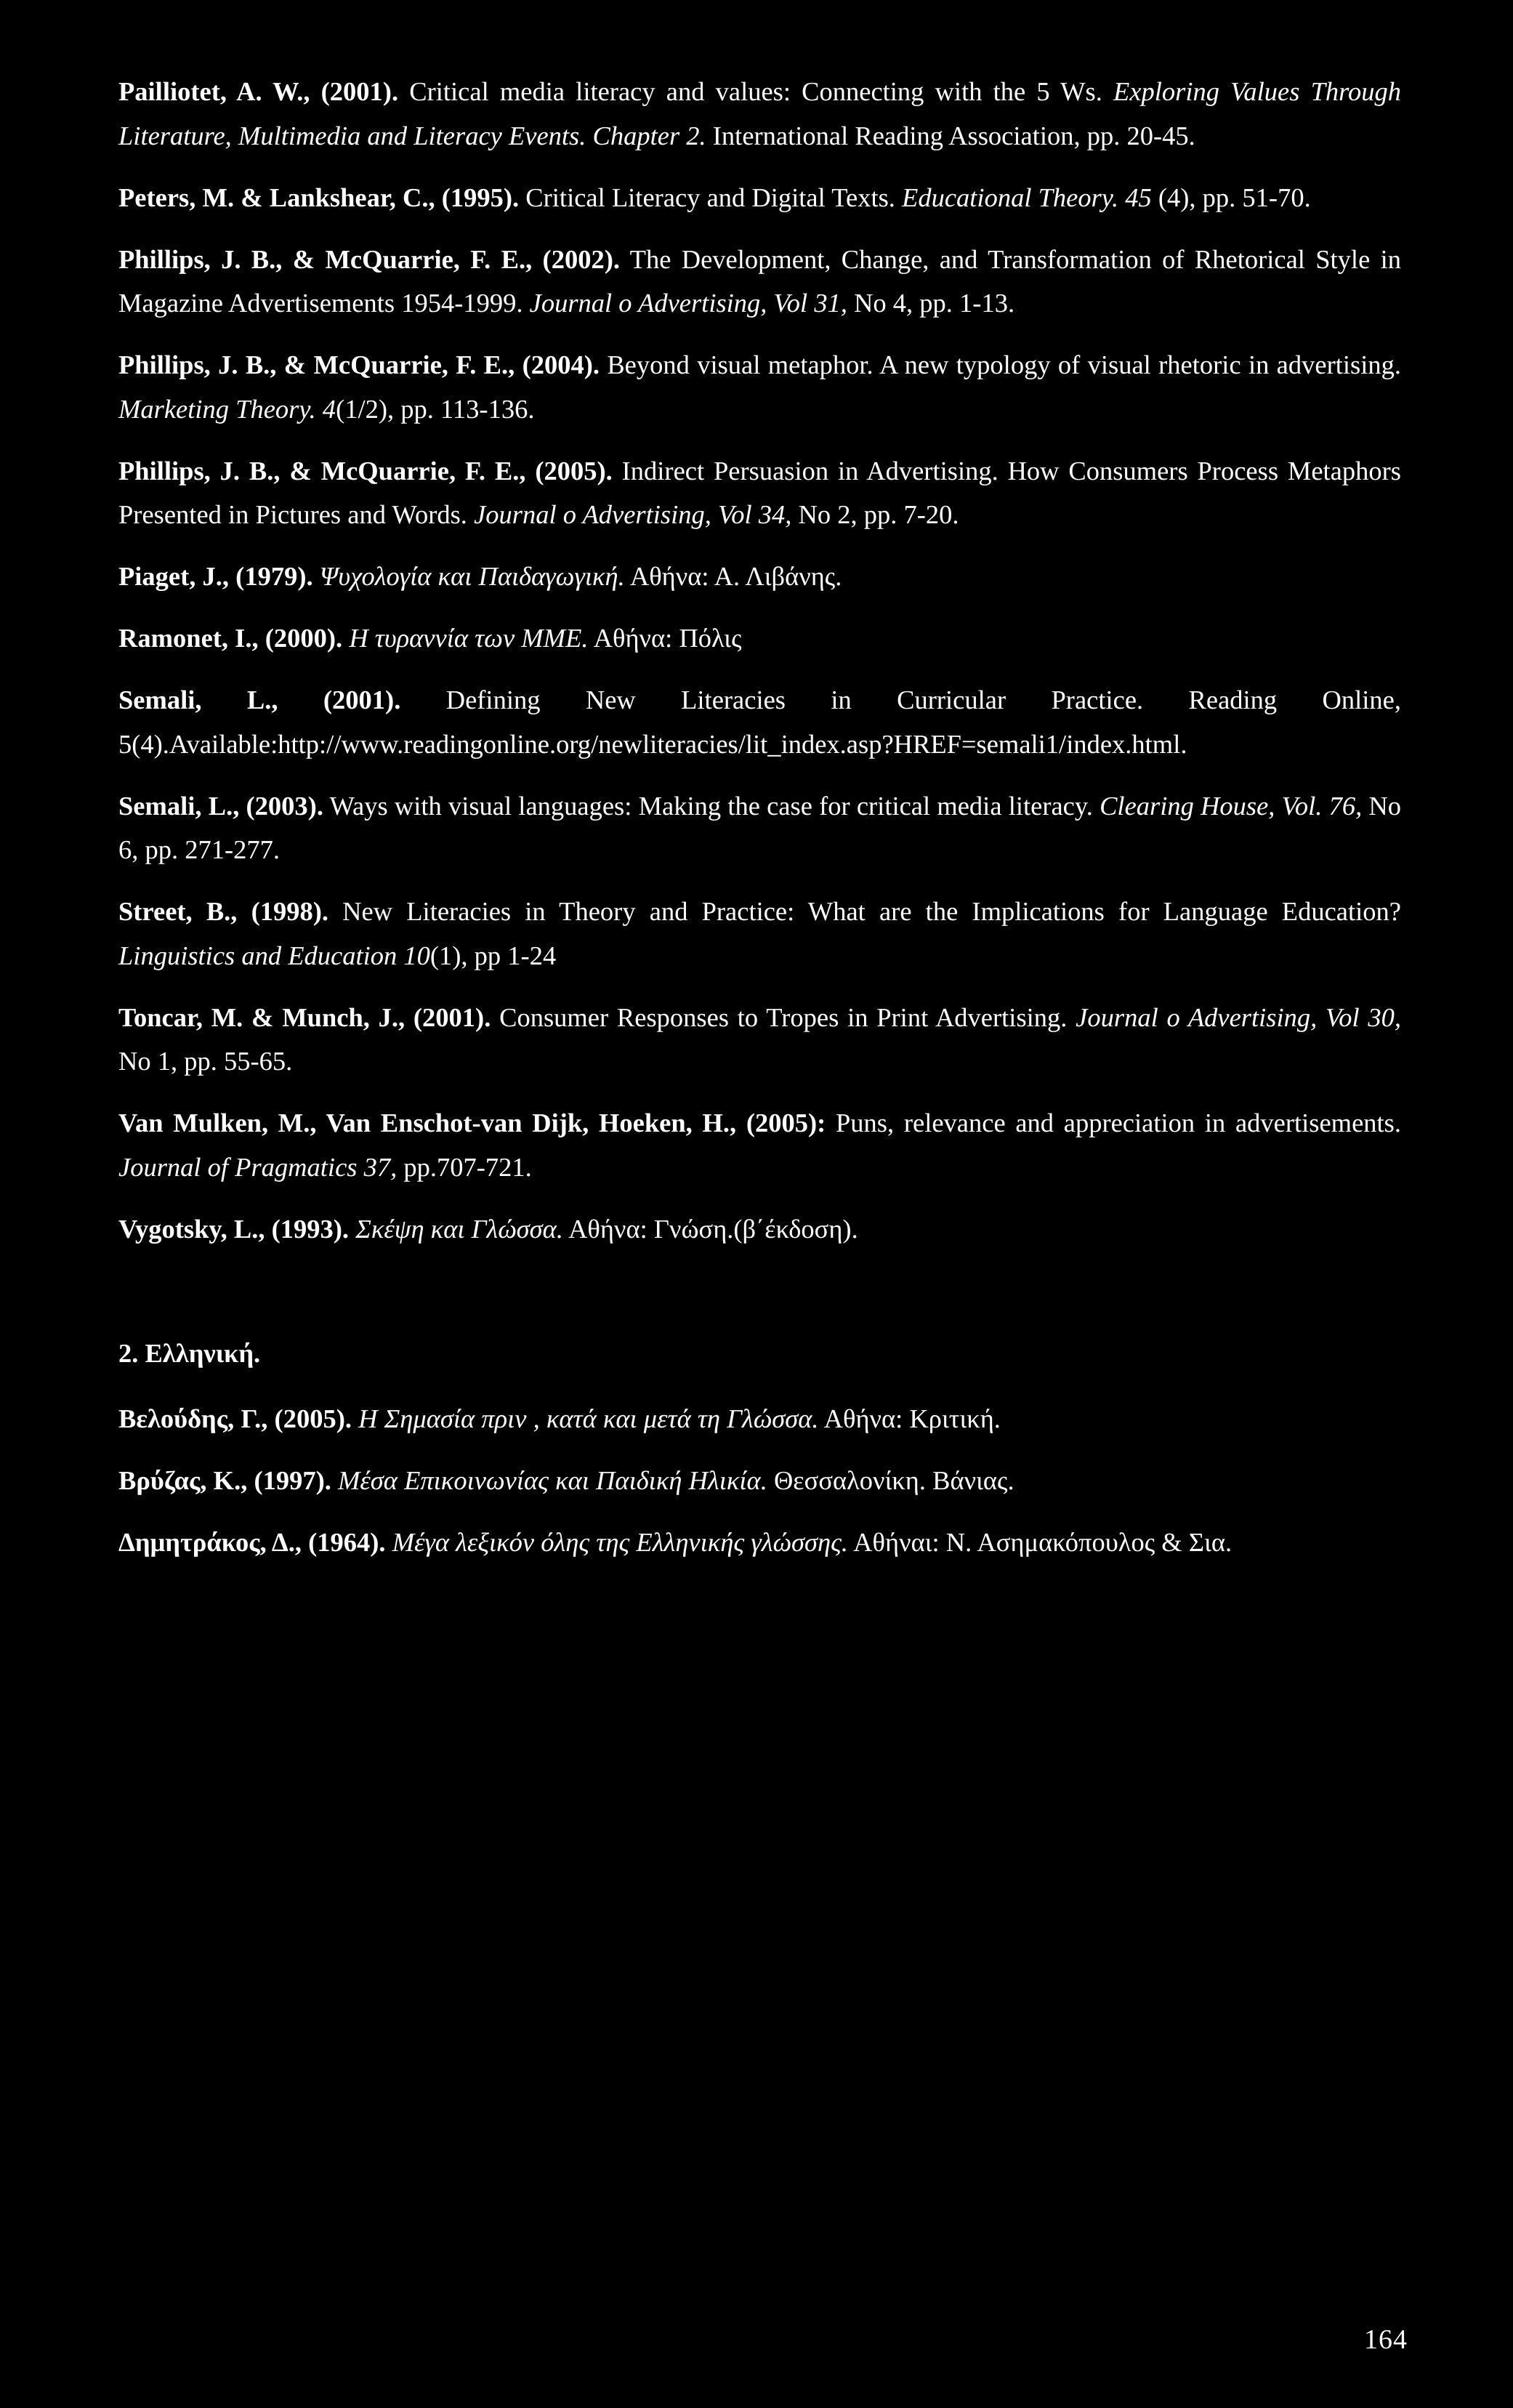 Image resolution: width=1513 pixels, height=2408 pixels. Describe the element at coordinates (258, 1166) in the screenshot. I see `reference-title: Journal of Pragmatics 37,` at that location.